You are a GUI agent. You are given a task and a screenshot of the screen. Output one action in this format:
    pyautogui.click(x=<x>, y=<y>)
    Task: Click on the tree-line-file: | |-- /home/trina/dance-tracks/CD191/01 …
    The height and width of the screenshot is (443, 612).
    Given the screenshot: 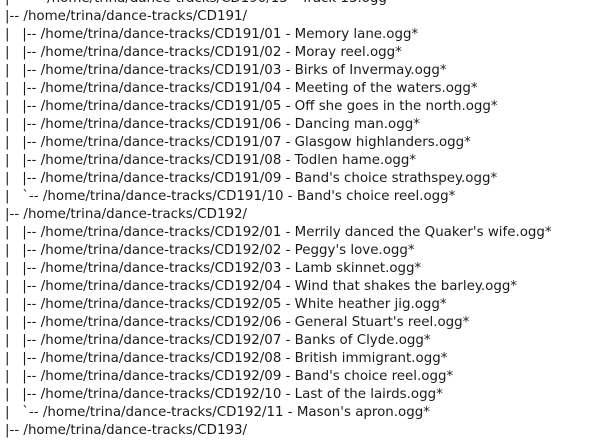 What is the action you would take?
    pyautogui.click(x=212, y=34)
    